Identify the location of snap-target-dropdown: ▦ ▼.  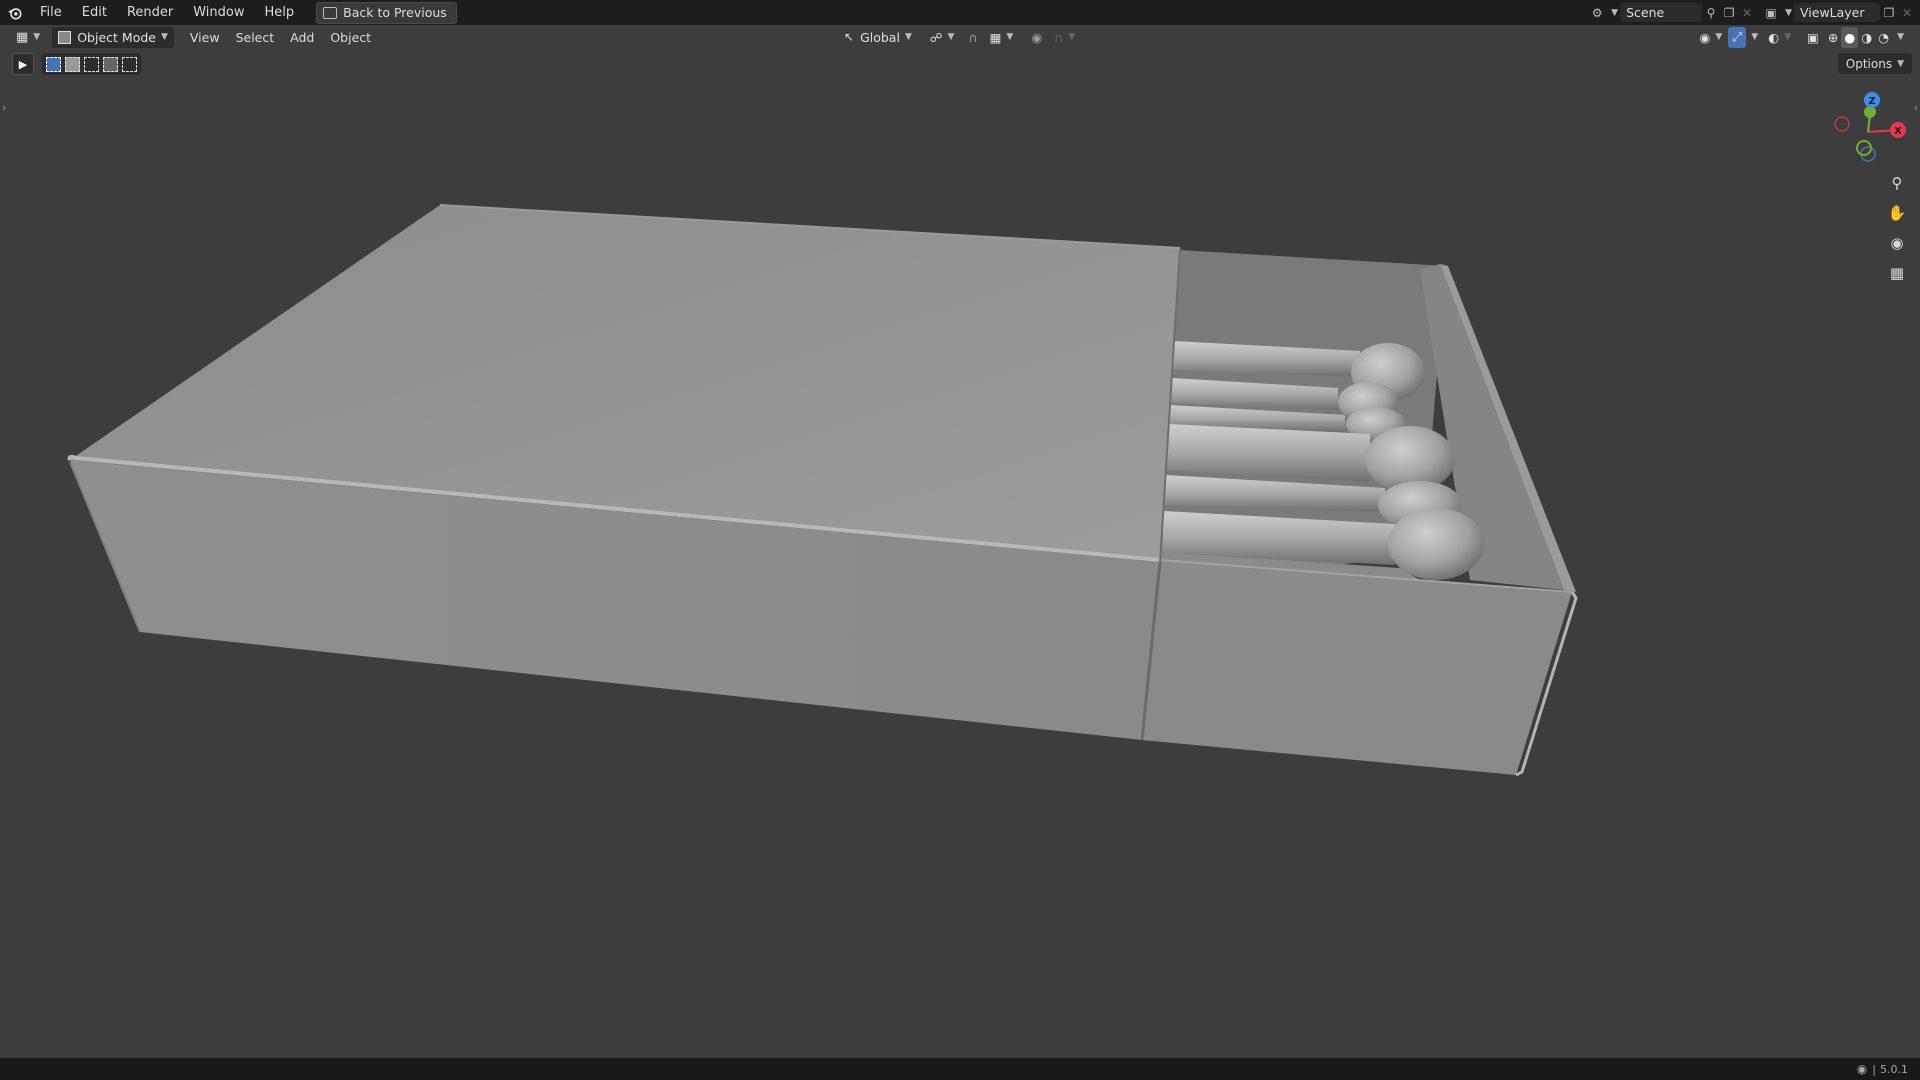
(1002, 37).